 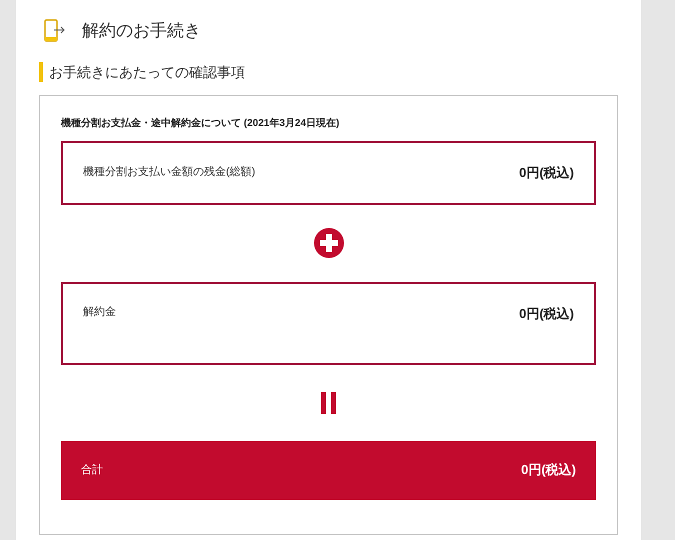 I want to click on summary-caption: 機種分割お支払金・途中解約金について (2021年3月24日現在), so click(x=200, y=123).